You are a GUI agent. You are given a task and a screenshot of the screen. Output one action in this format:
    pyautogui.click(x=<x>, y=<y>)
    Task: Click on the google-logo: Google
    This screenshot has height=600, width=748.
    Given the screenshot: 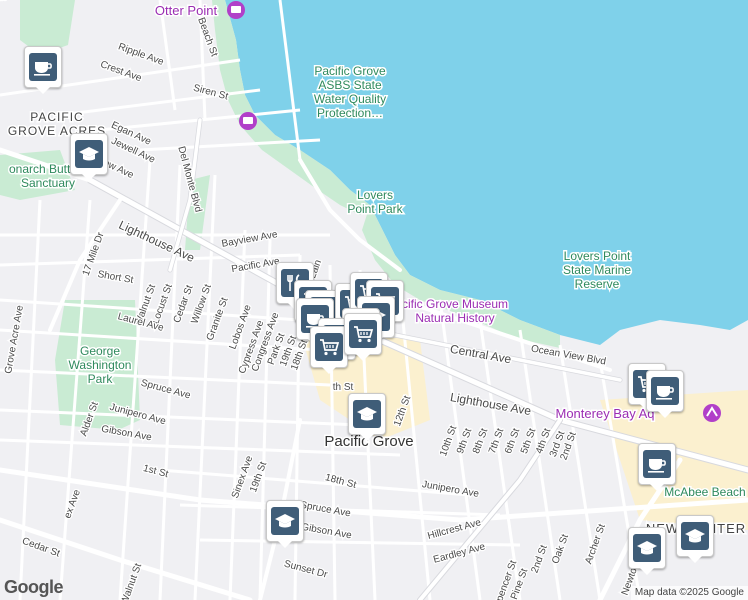 What is the action you would take?
    pyautogui.click(x=34, y=587)
    